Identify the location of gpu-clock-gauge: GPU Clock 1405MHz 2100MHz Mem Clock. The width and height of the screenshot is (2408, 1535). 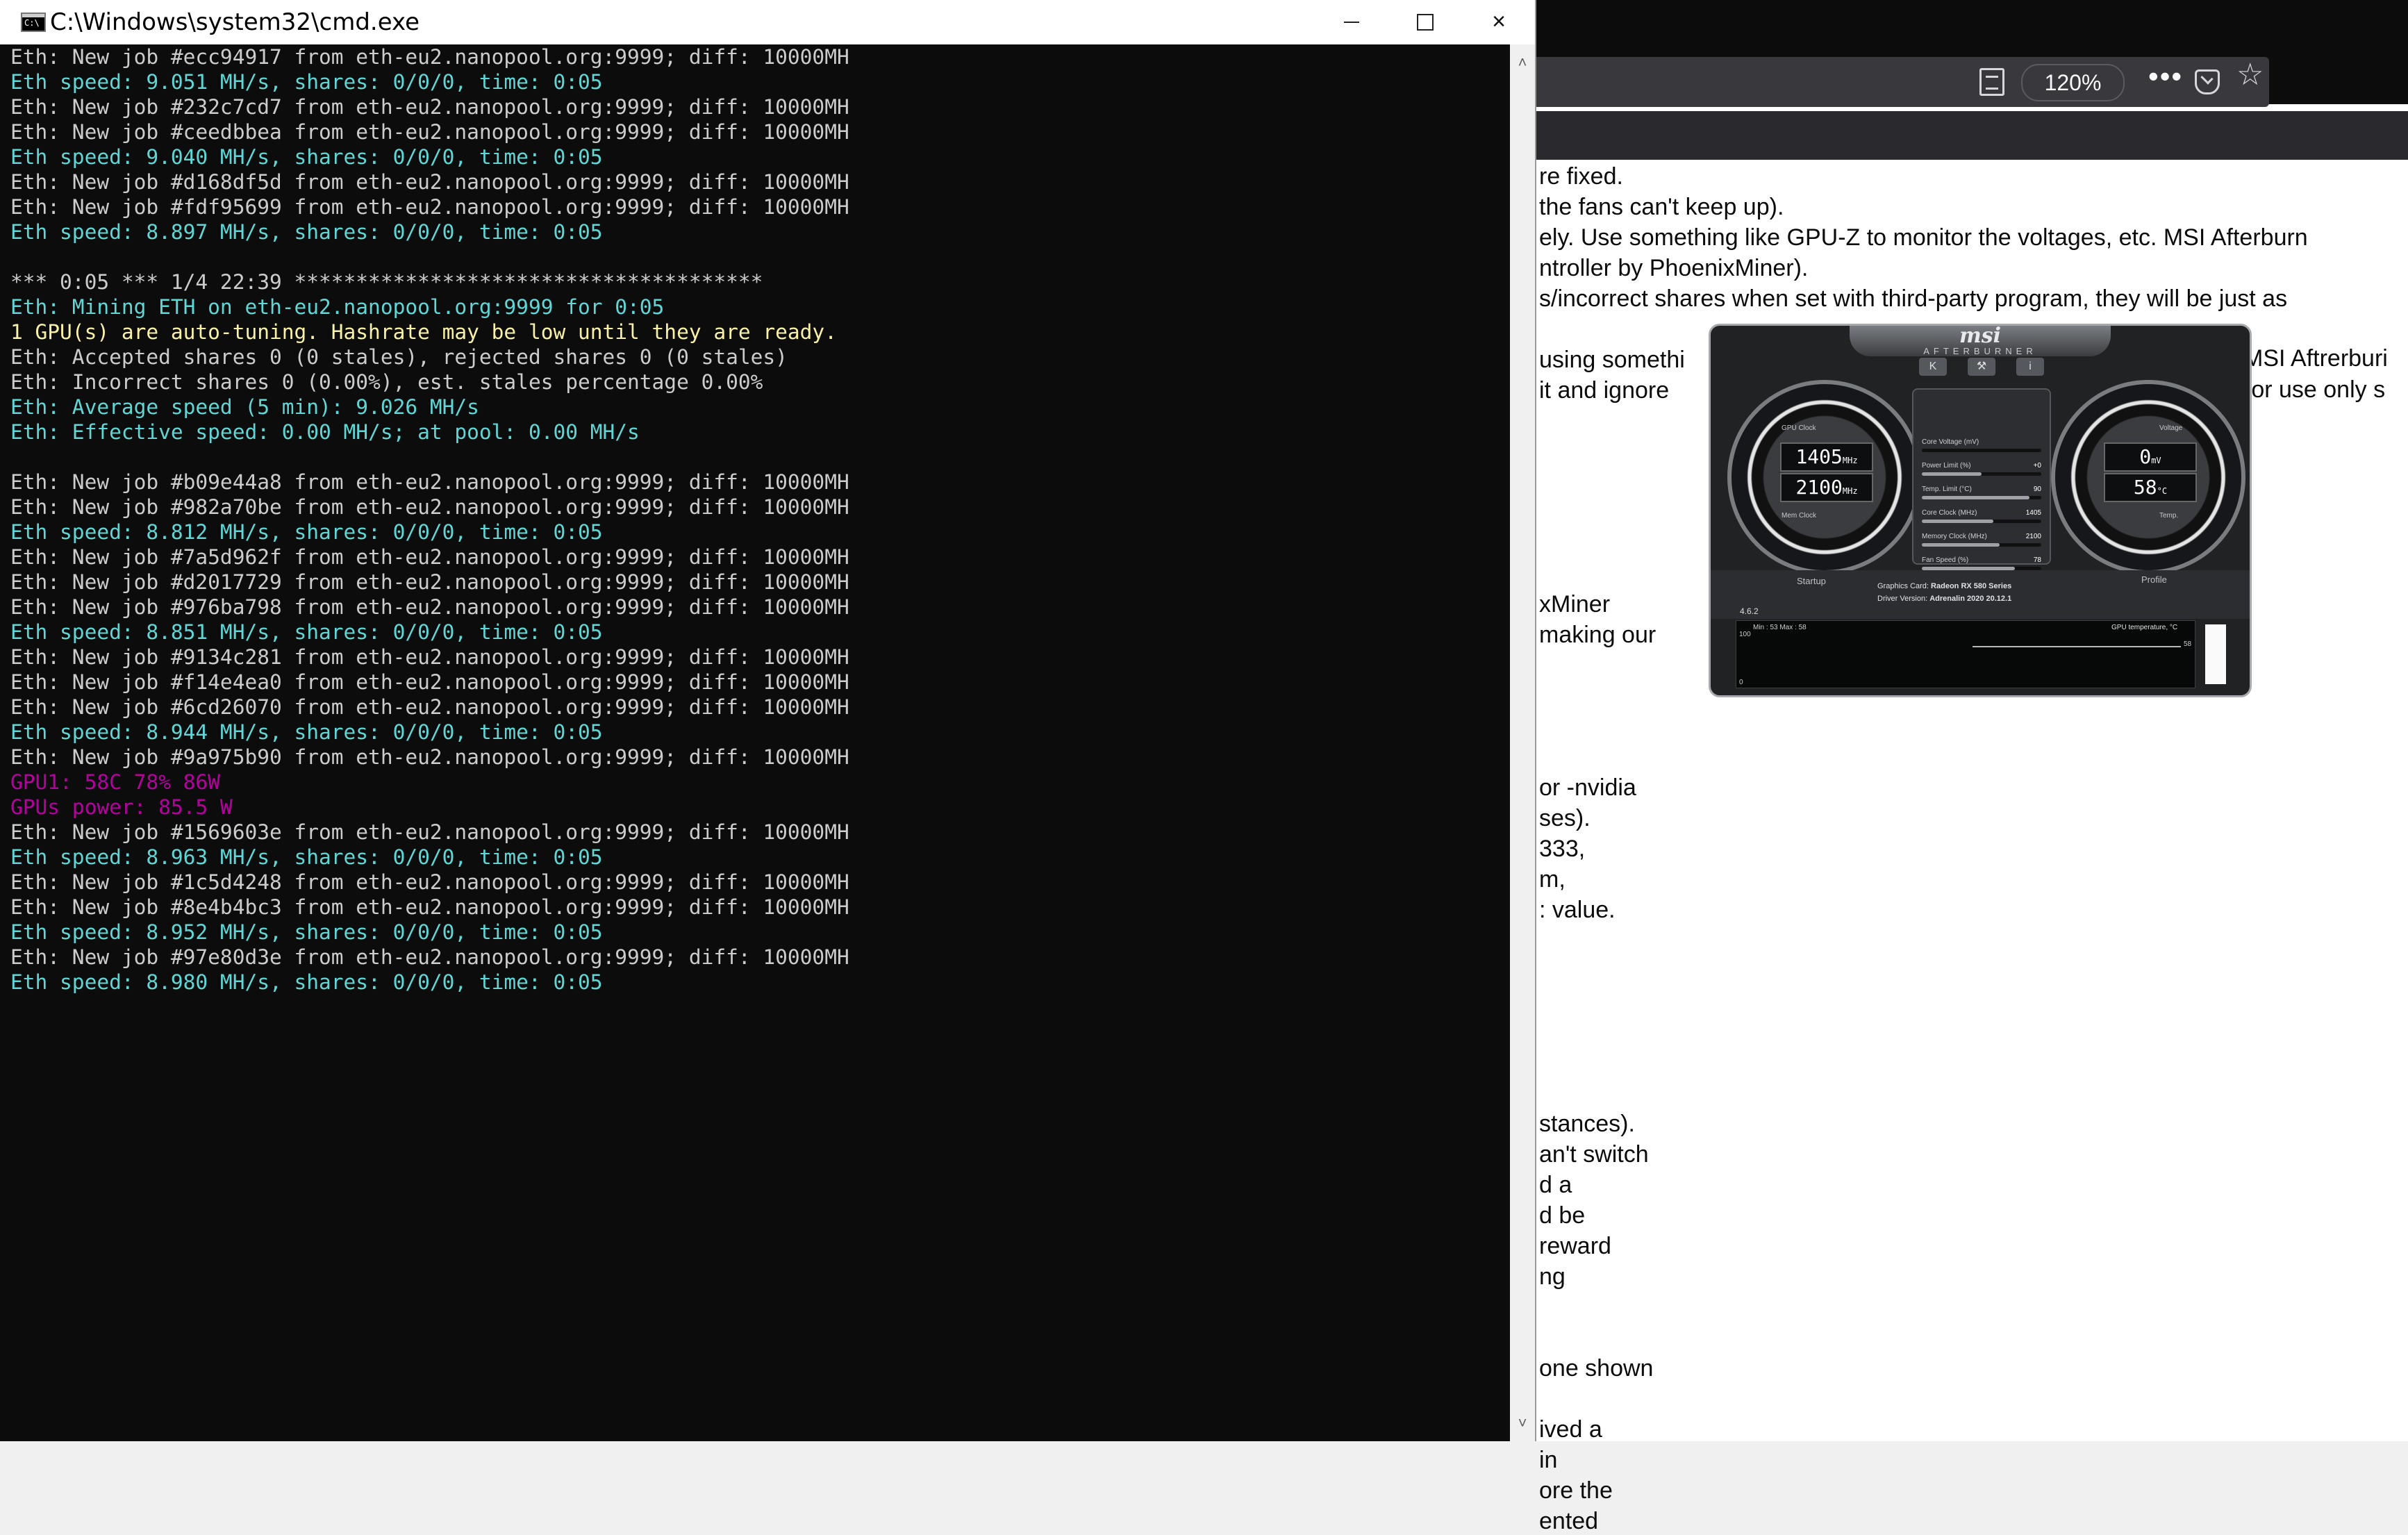
(1824, 477).